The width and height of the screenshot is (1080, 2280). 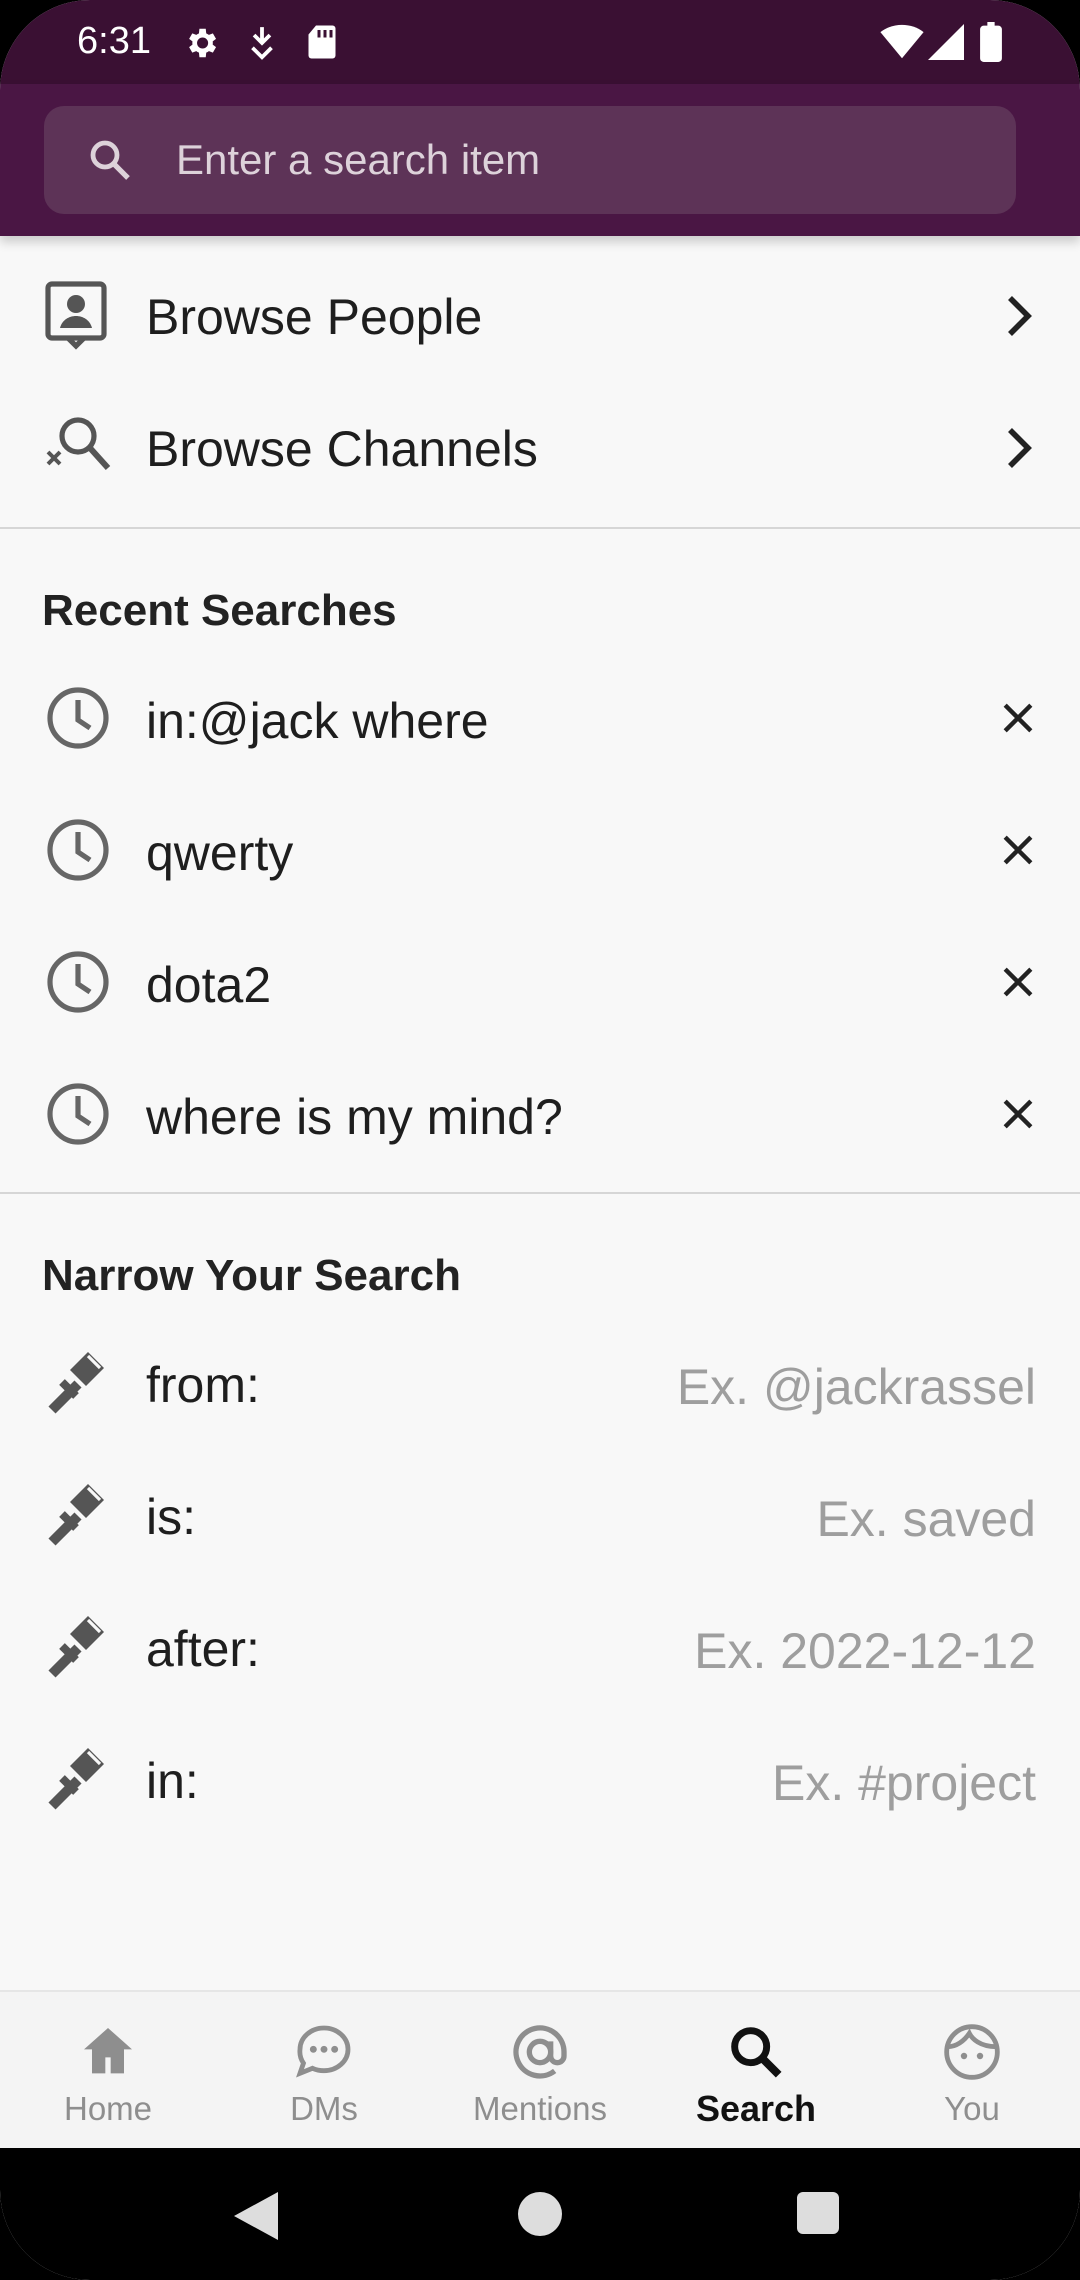 I want to click on tab-search: Search, so click(x=756, y=2071).